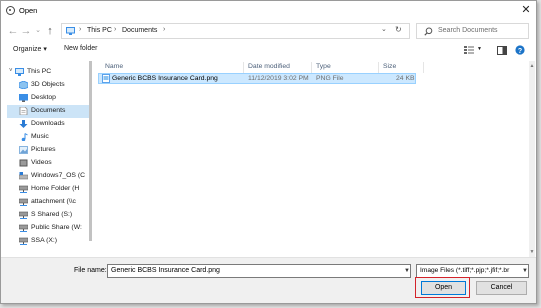  Describe the element at coordinates (90, 270) in the screenshot. I see `file-name-label: File name:` at that location.